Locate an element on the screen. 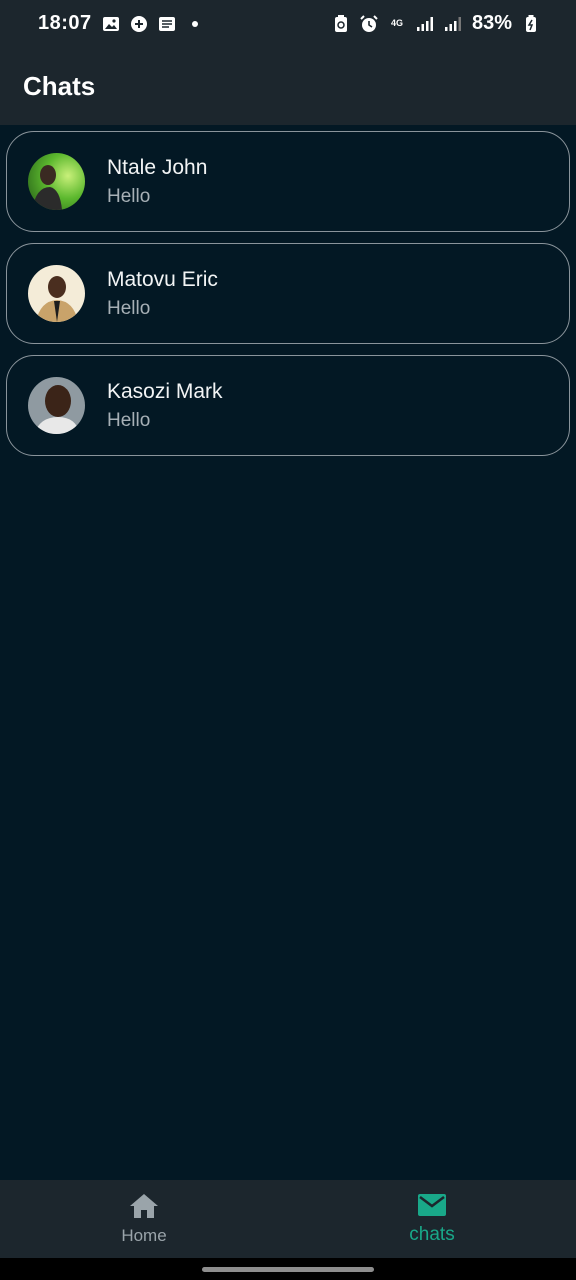  mail-icon is located at coordinates (432, 1207).